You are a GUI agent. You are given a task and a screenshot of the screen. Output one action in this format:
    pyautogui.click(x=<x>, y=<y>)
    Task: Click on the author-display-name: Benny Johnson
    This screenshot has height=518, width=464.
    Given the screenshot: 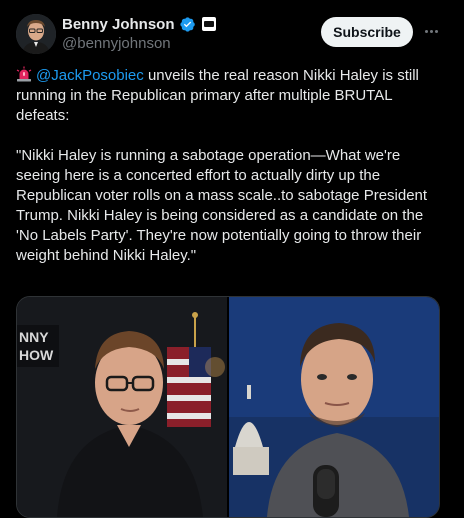 What is the action you would take?
    pyautogui.click(x=118, y=24)
    